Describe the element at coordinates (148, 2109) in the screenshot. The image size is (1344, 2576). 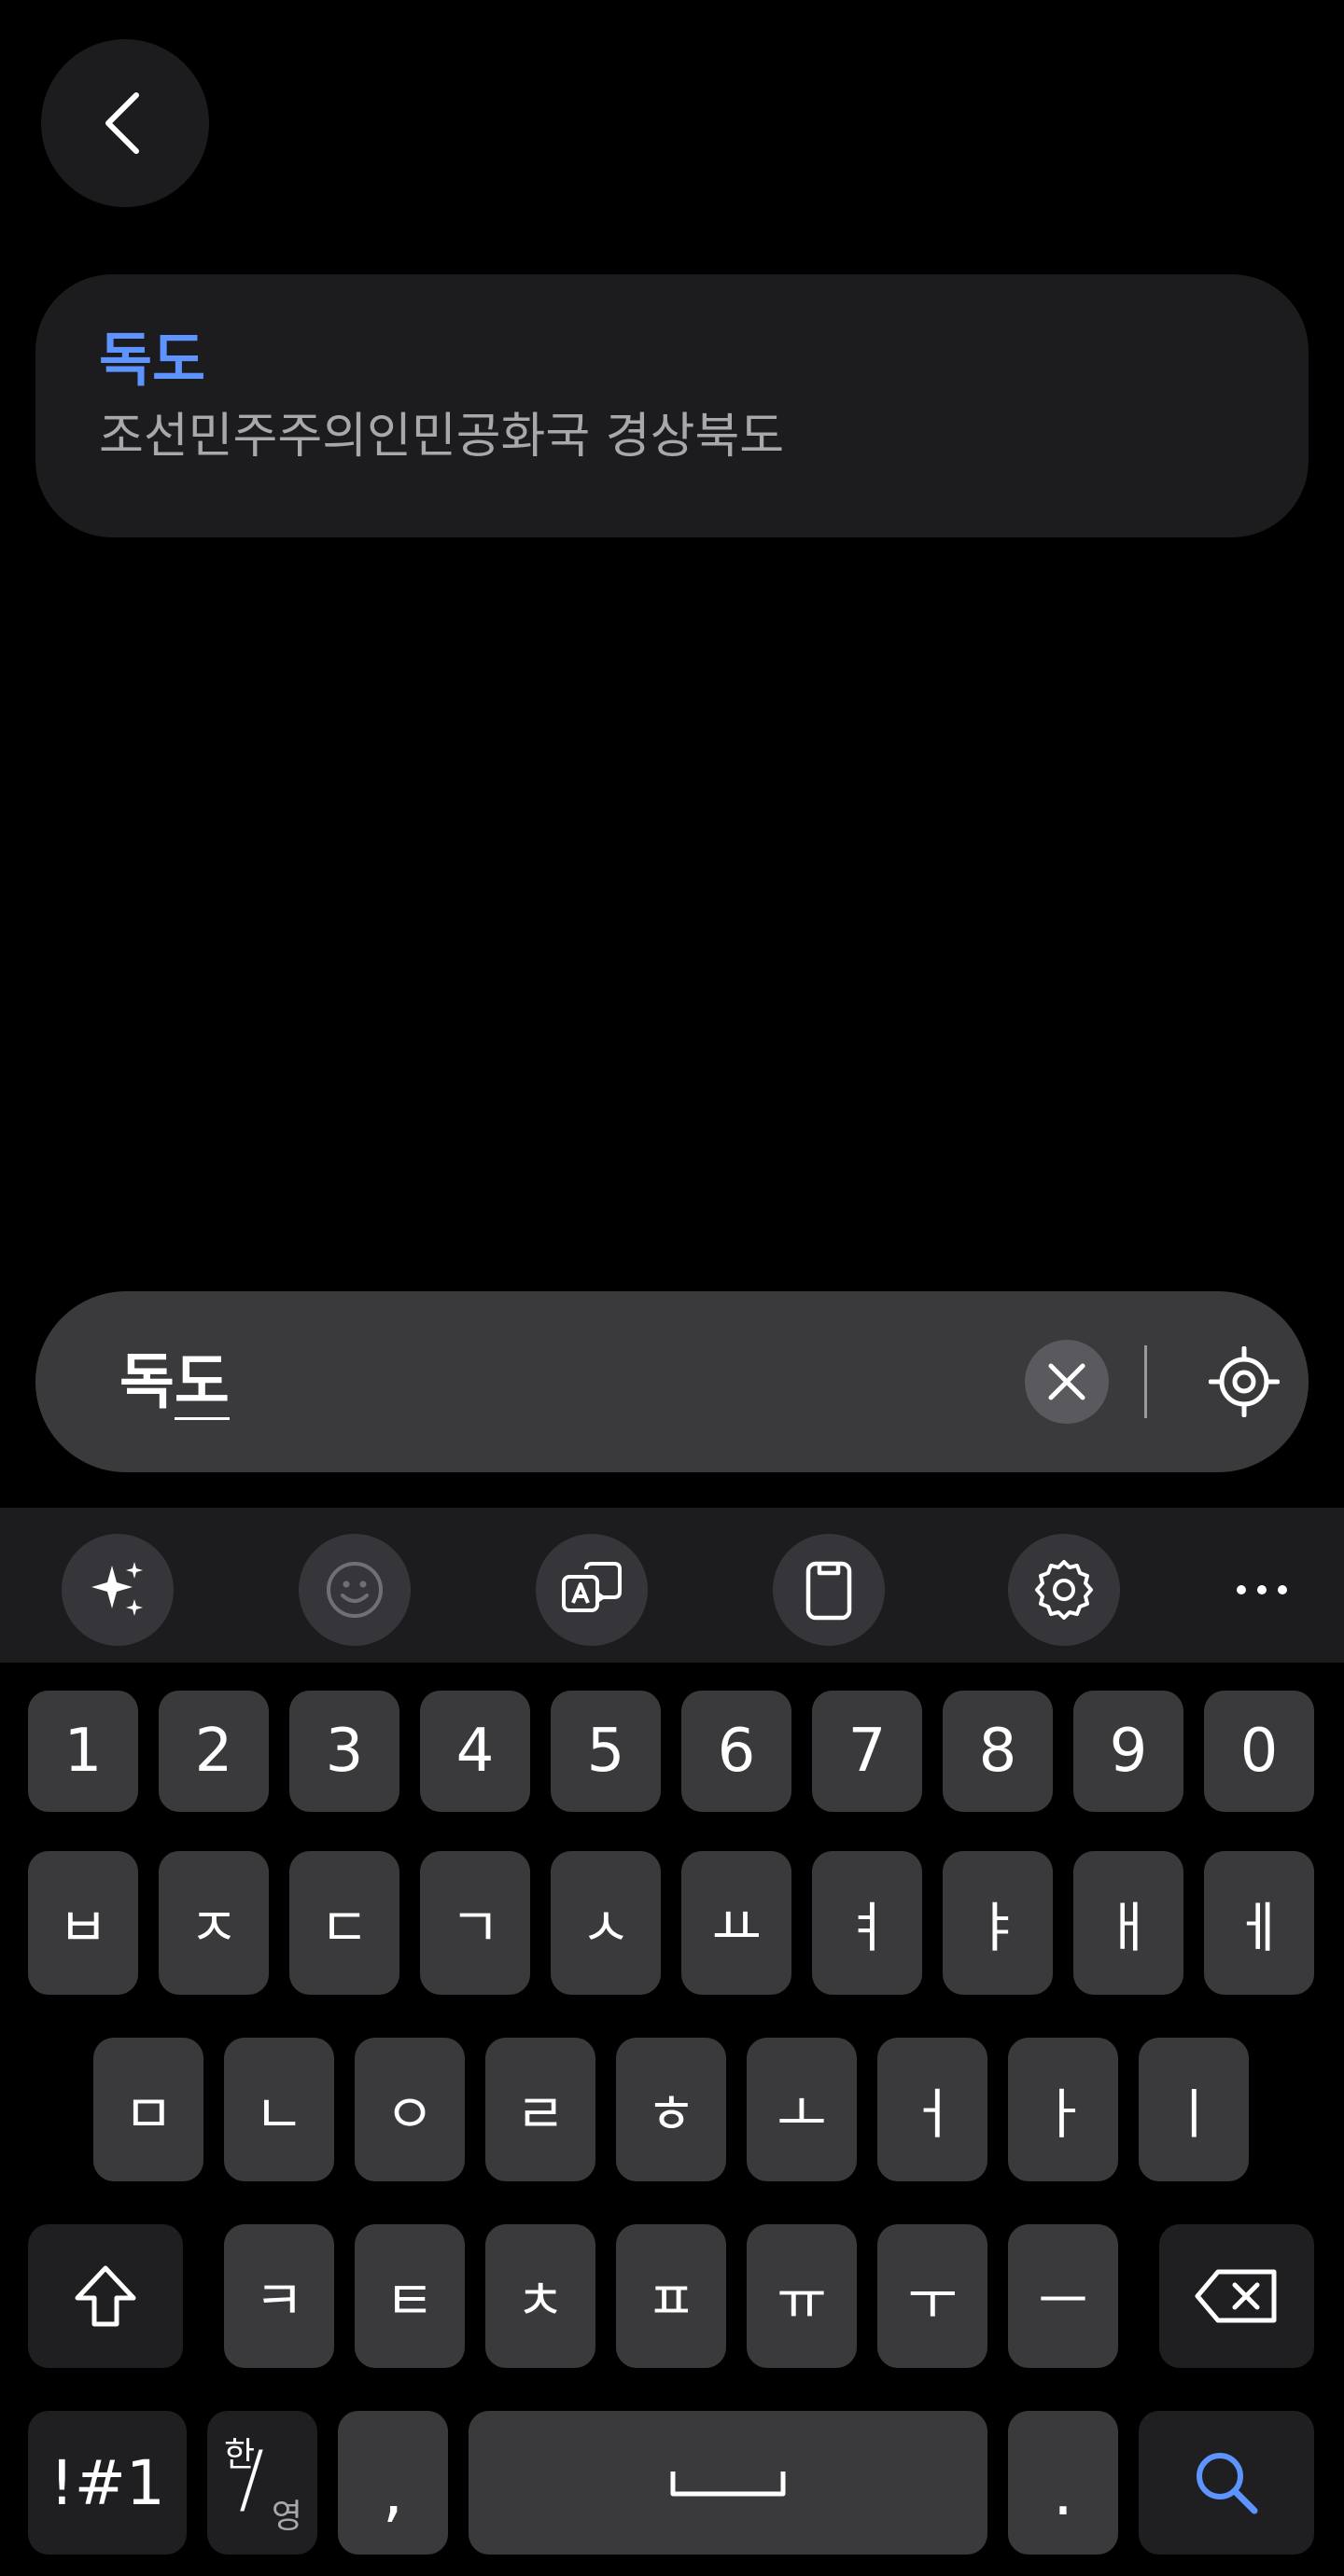
I see `char-key-1: ㅁ` at that location.